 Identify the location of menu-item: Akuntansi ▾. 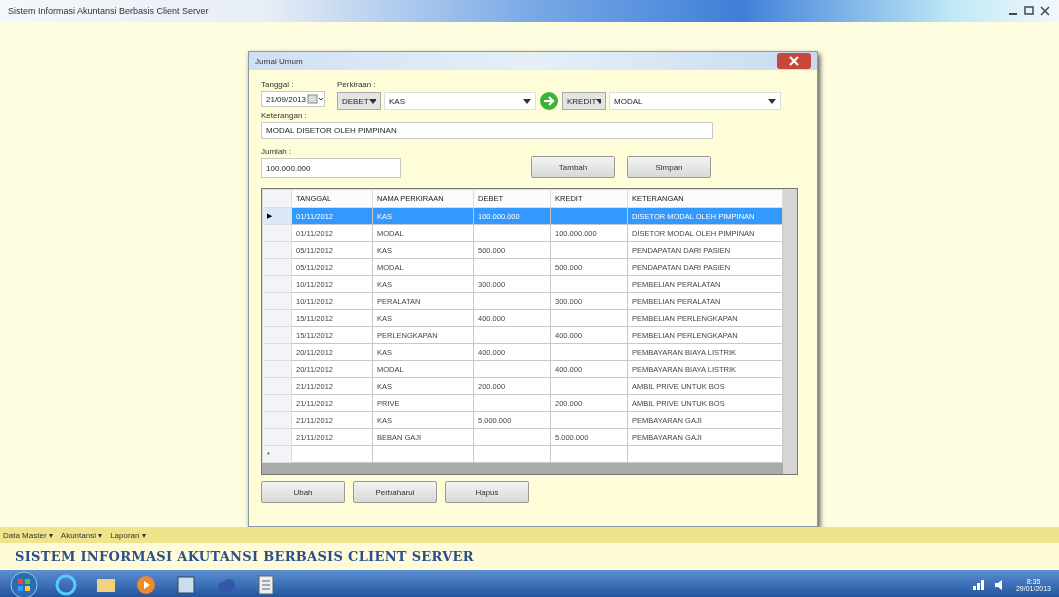
(81, 535).